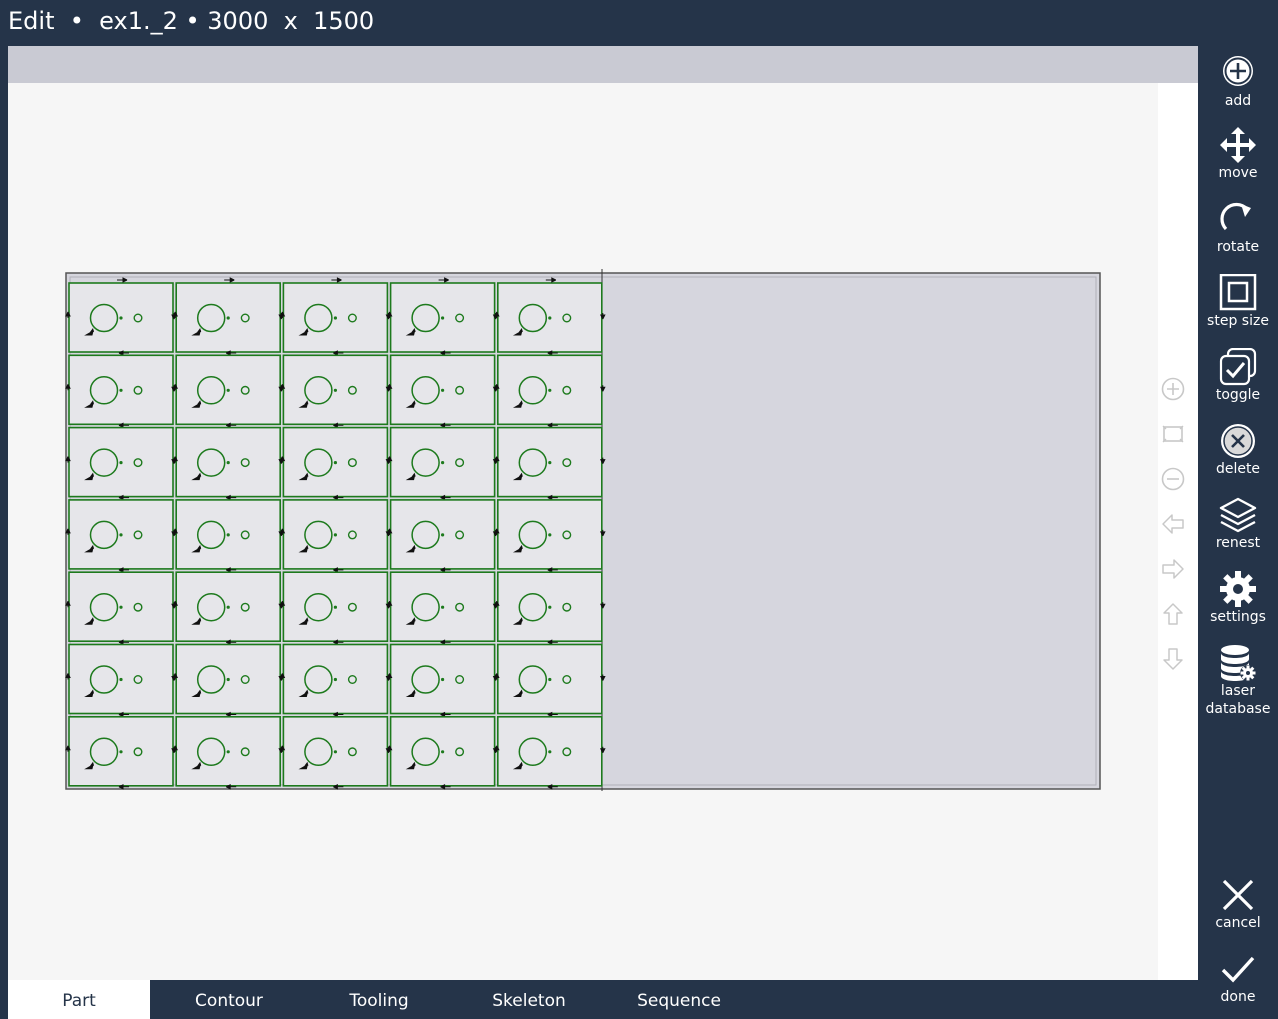 Image resolution: width=1278 pixels, height=1019 pixels. What do you see at coordinates (1238, 247) in the screenshot?
I see `rotate-label: rotate` at bounding box center [1238, 247].